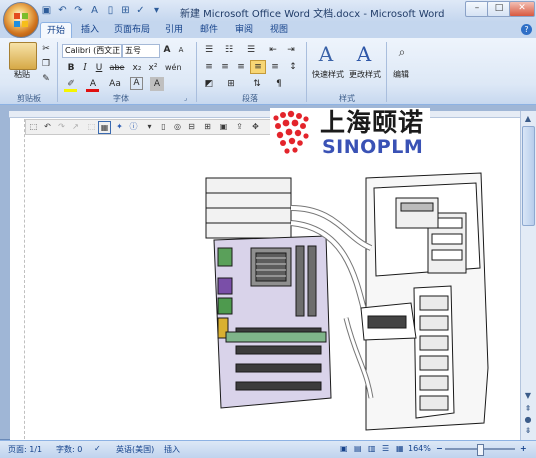  Describe the element at coordinates (133, 126) in the screenshot. I see `cad-info-icon: ⓘ` at that location.